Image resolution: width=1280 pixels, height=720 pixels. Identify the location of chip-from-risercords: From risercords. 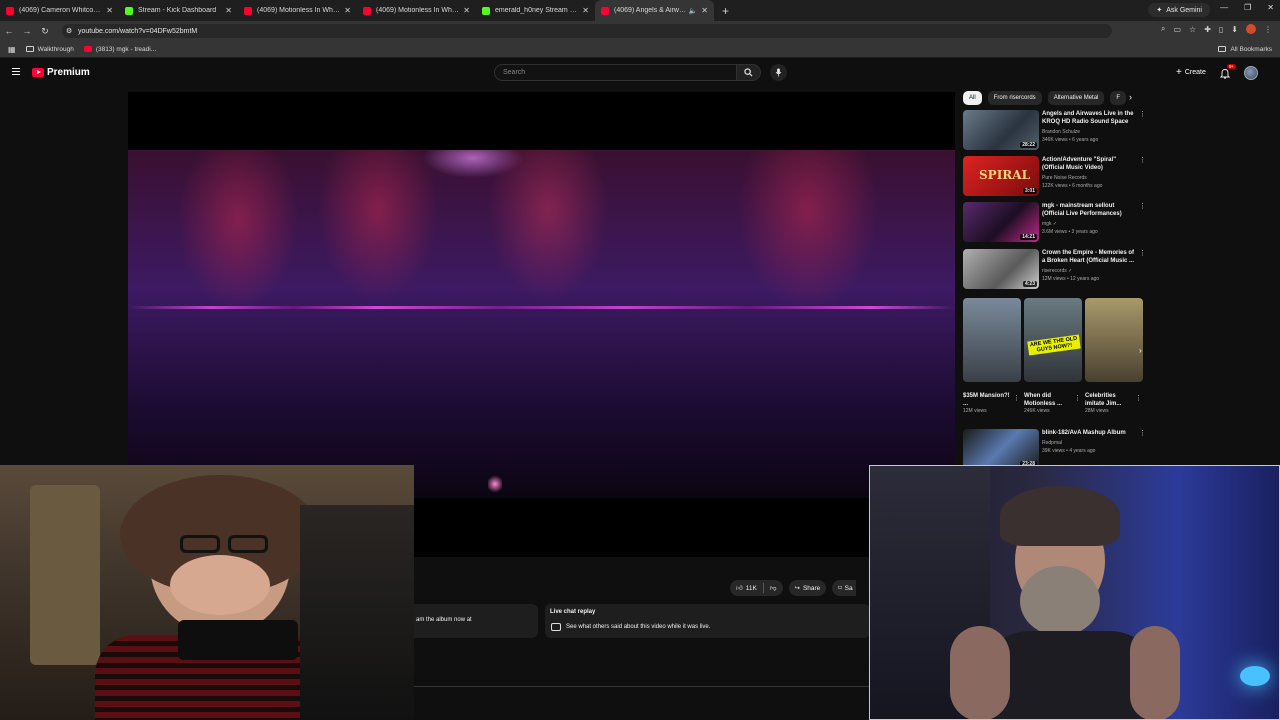
(1014, 97).